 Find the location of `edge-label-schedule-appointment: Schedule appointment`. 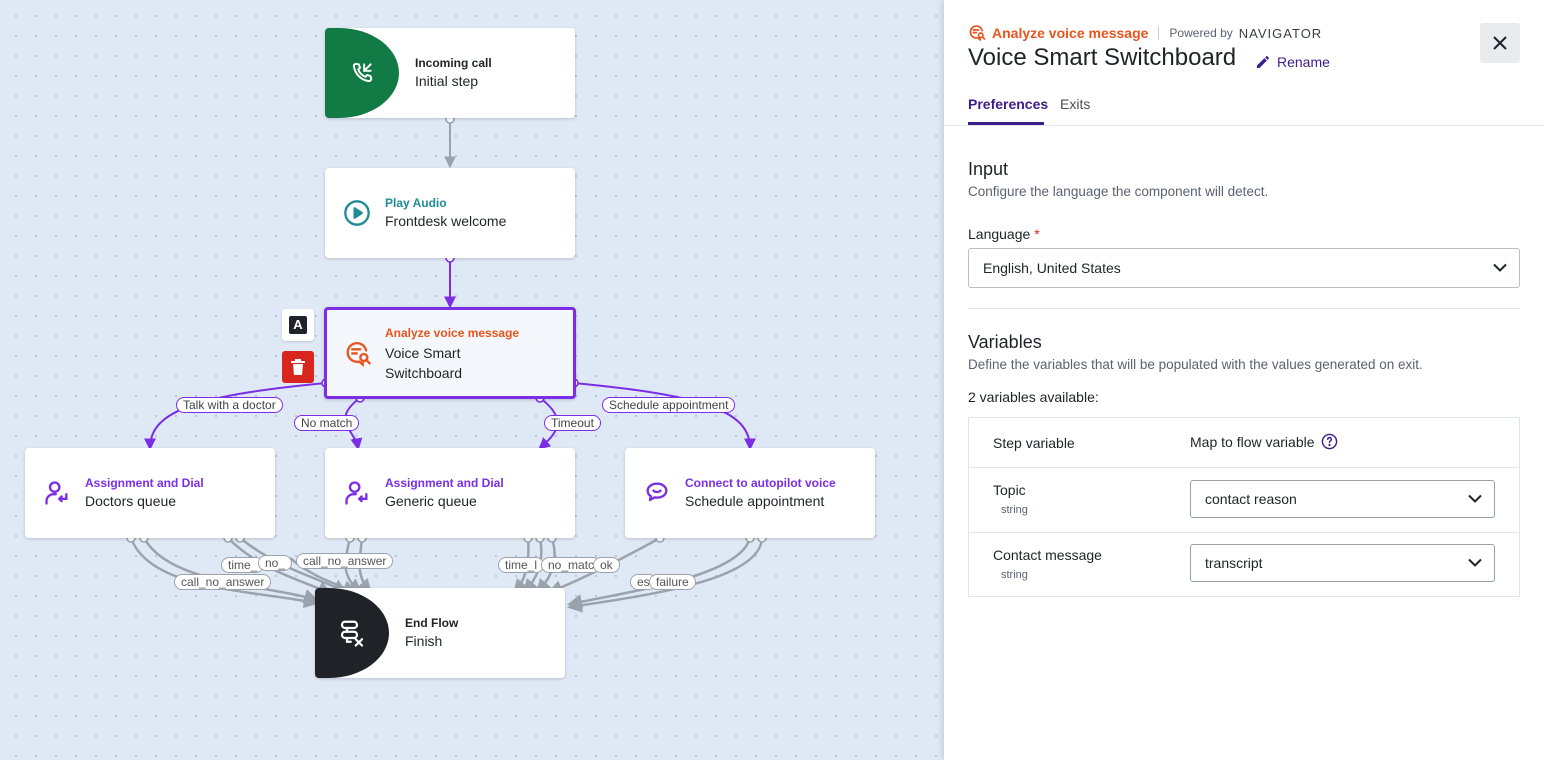

edge-label-schedule-appointment: Schedule appointment is located at coordinates (669, 405).